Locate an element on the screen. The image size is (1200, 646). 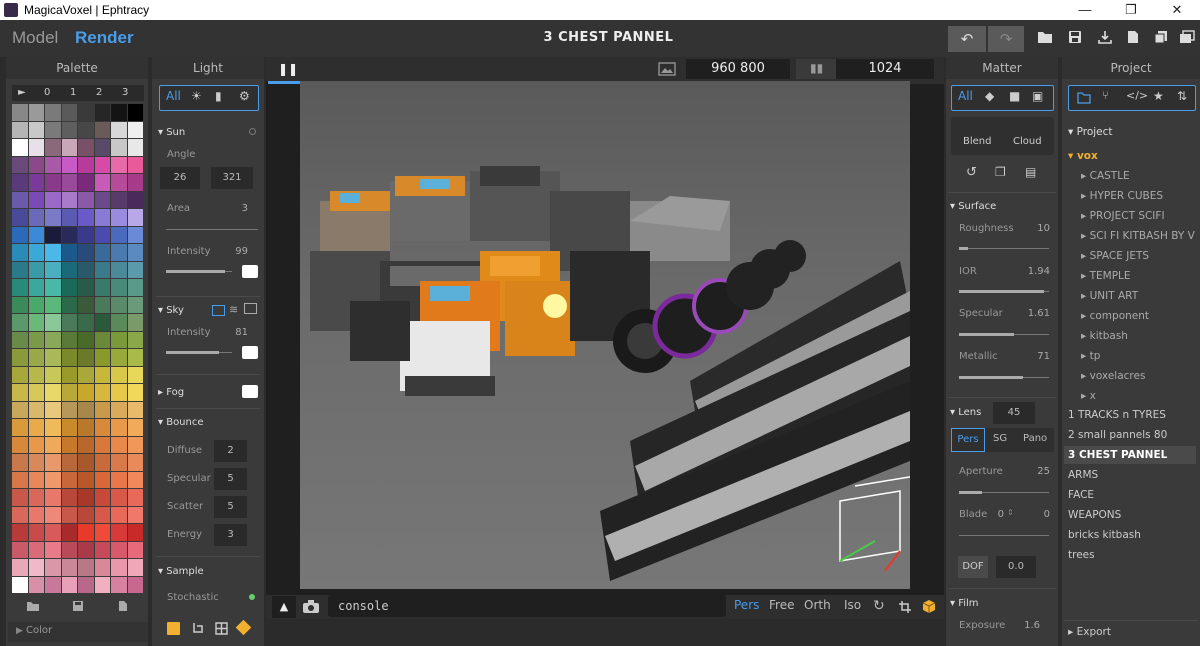
view-mode-free: Free is located at coordinates (781, 605).